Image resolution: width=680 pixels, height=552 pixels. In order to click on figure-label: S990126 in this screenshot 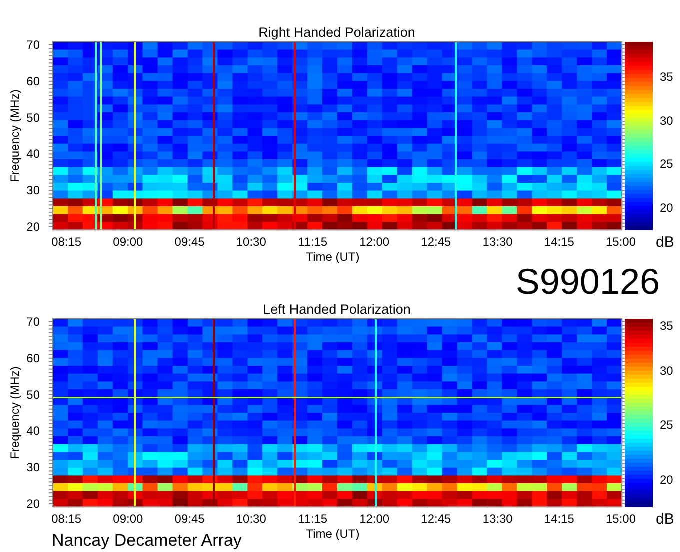, I will do `click(588, 282)`.